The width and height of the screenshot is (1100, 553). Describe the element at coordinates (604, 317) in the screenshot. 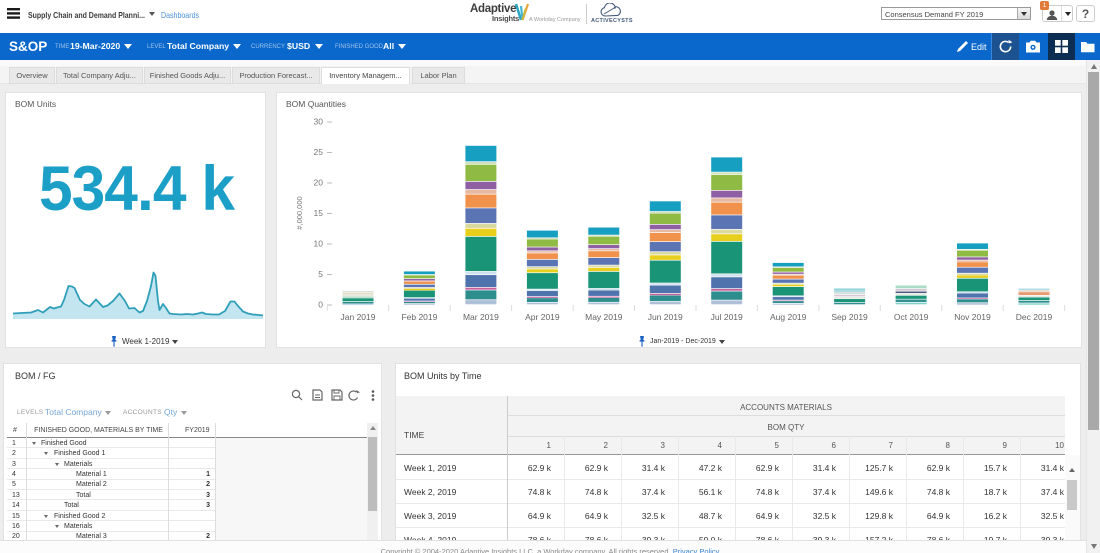

I see `svg-text: May 2019` at that location.